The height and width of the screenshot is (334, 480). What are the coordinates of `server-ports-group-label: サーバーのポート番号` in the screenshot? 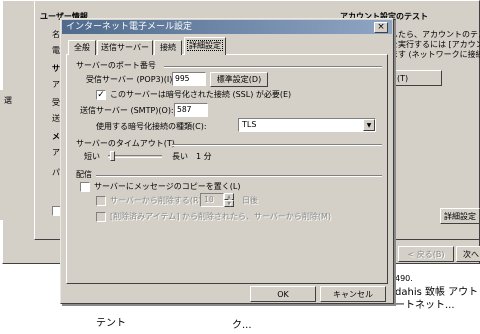 It's located at (116, 65).